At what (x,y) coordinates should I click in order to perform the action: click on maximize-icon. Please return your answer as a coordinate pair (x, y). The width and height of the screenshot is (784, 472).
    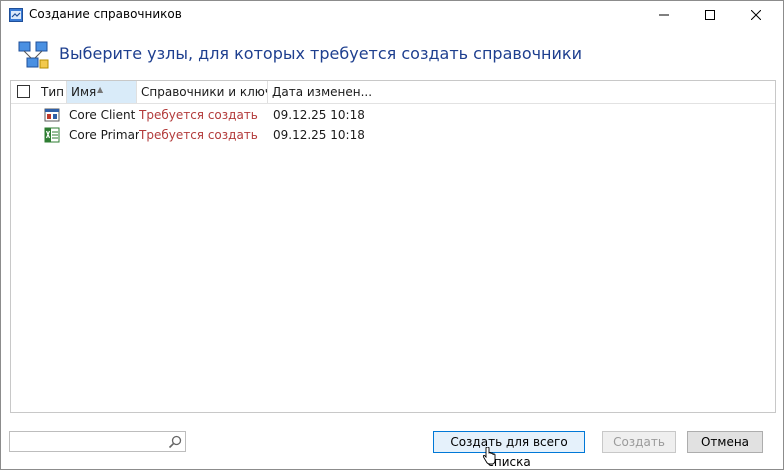
    Looking at the image, I should click on (710, 15).